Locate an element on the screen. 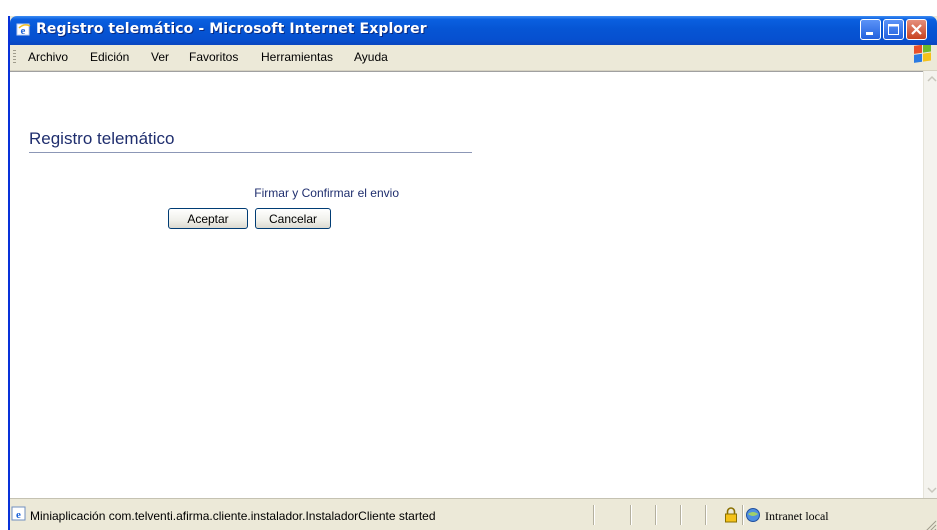 The image size is (937, 530). menu-favoritos: Favoritos is located at coordinates (213, 57).